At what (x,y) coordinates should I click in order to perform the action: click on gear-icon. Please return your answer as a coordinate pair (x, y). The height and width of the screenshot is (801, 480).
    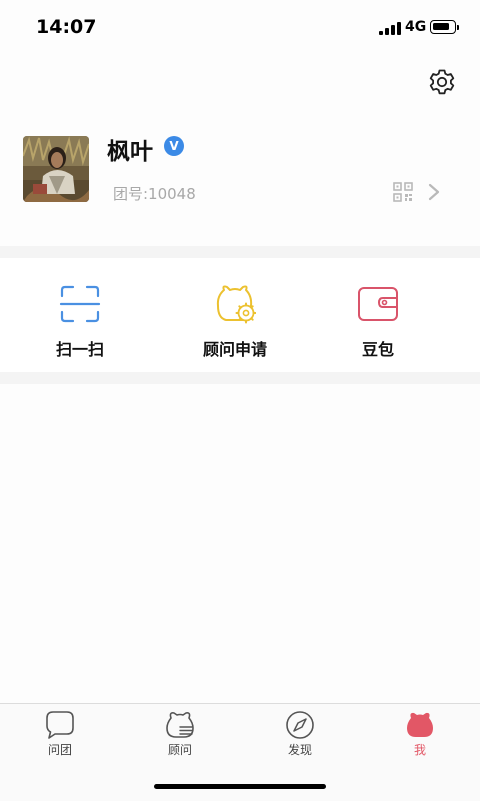
    Looking at the image, I should click on (442, 82).